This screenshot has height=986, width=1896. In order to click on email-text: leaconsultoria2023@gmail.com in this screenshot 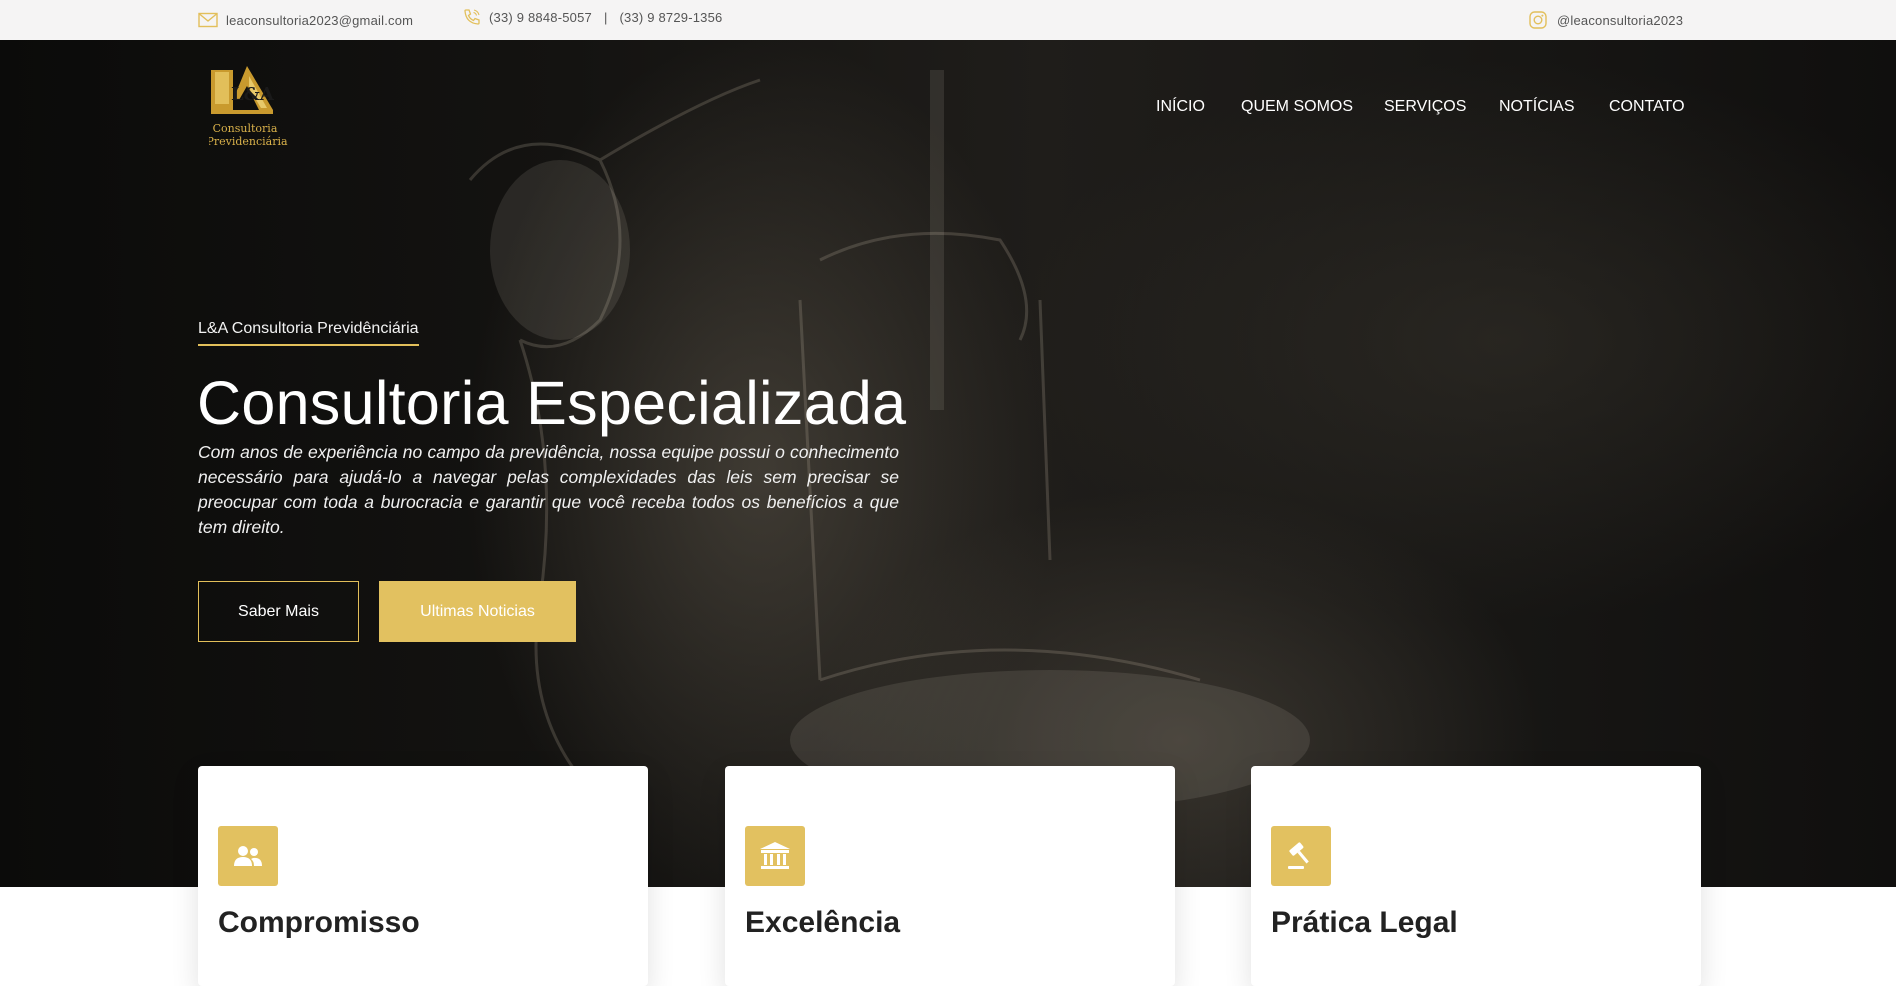, I will do `click(320, 20)`.